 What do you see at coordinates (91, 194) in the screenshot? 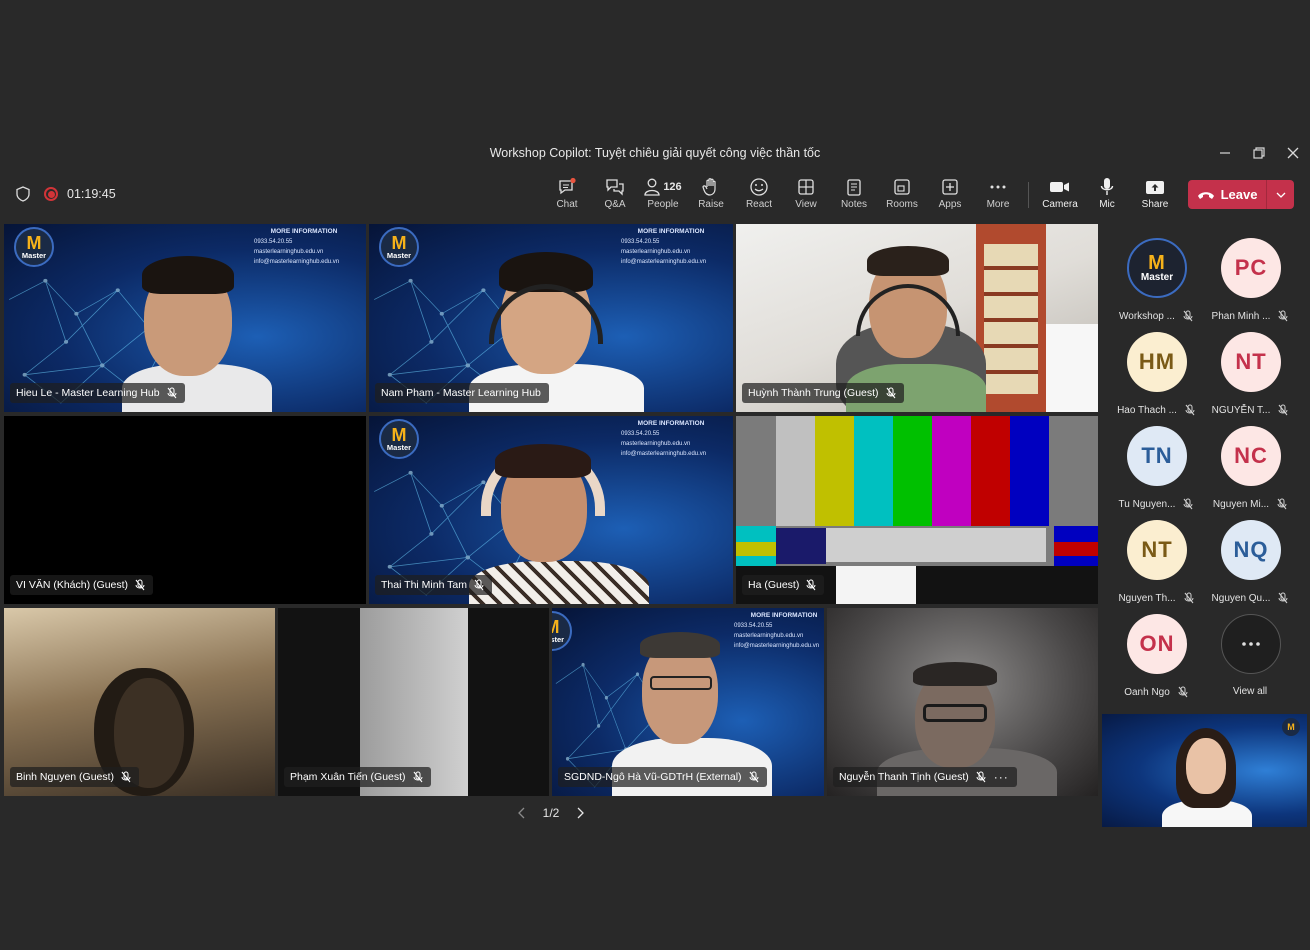
I see `meeting-timer: 01:19:45` at bounding box center [91, 194].